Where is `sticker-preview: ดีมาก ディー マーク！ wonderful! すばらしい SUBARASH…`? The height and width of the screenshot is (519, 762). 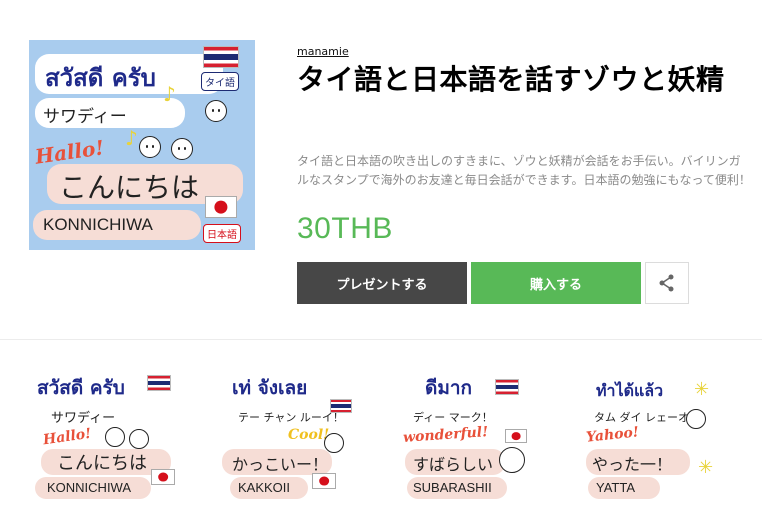
sticker-preview: ดีมาก ディー マーク！ wonderful! すばらしい SUBARASH… is located at coordinates (470, 436).